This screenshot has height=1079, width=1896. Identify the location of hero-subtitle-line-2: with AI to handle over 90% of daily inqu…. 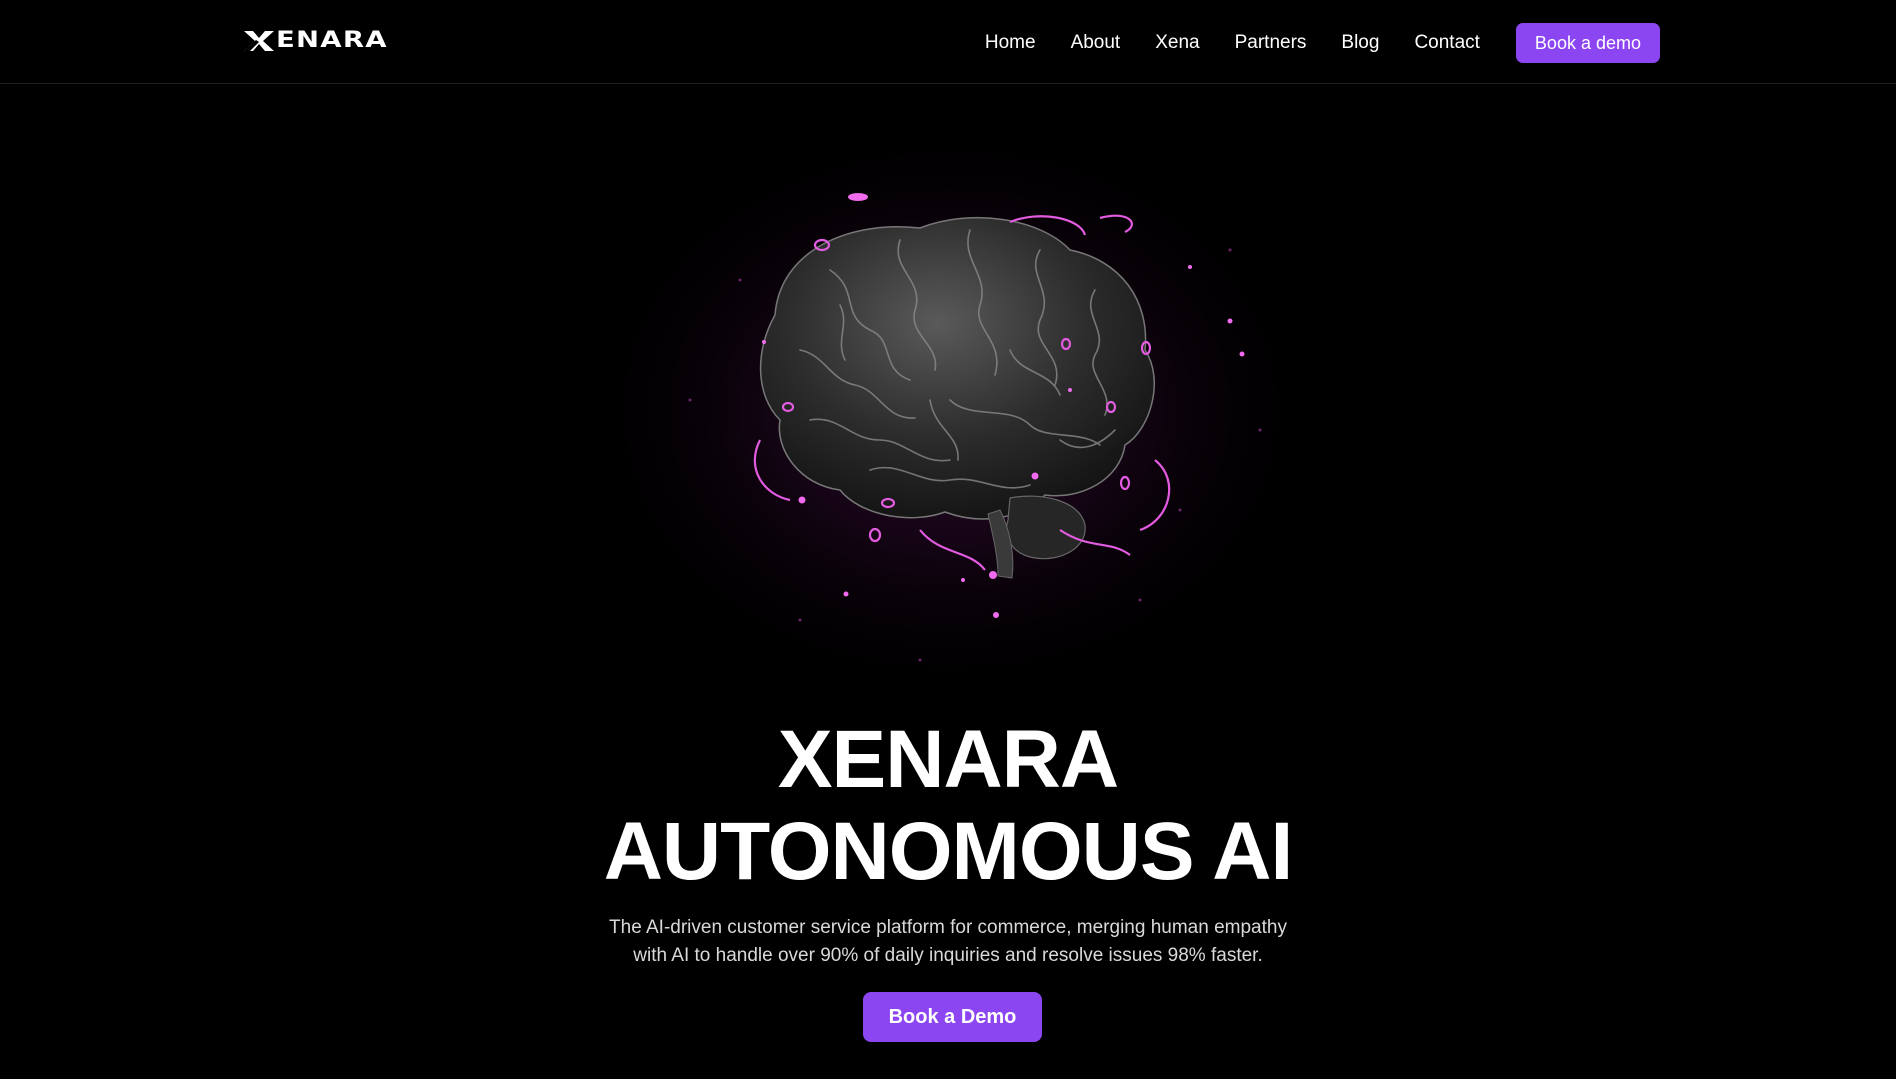
(948, 955).